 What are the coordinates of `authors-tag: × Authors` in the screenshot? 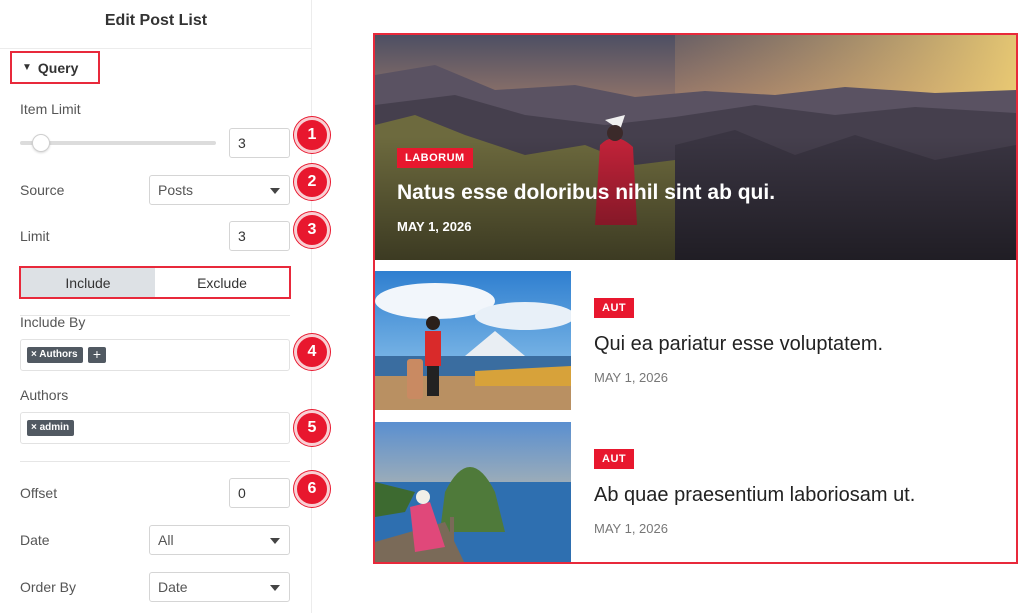 It's located at (55, 355).